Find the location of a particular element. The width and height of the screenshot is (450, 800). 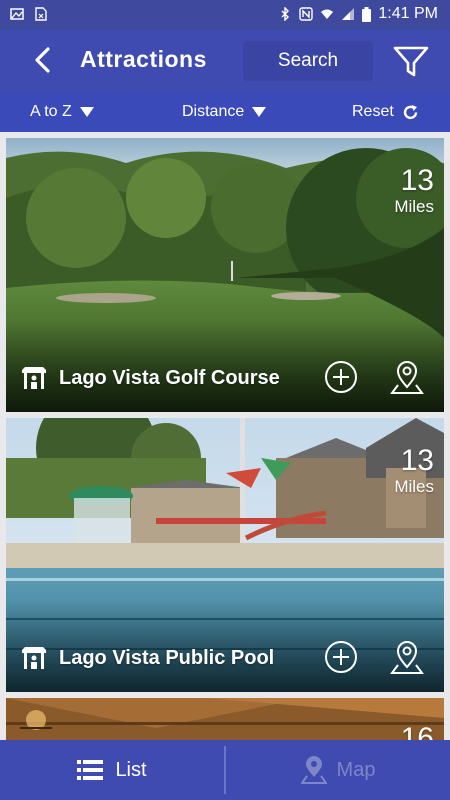

nav-map-tab: Map is located at coordinates (338, 770).